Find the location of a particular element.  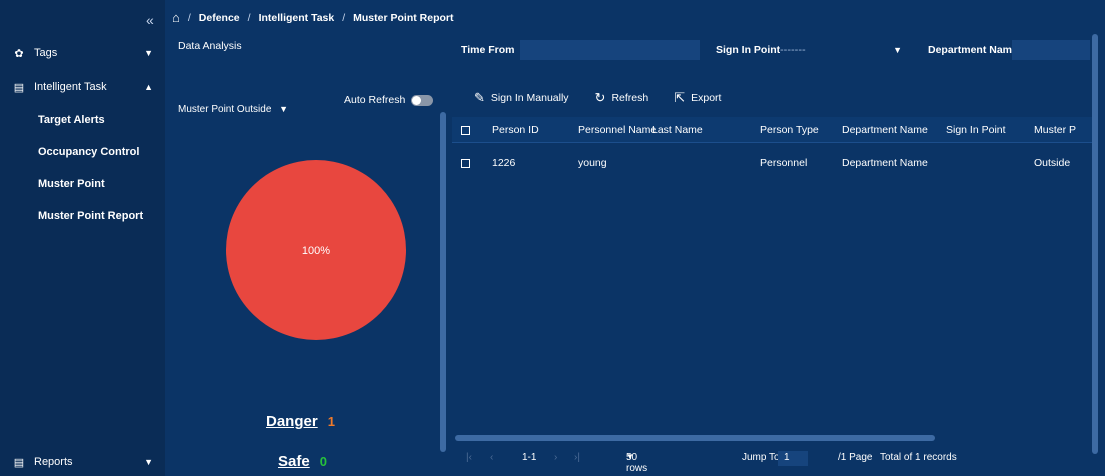

export-icon: ⇱ is located at coordinates (680, 97).